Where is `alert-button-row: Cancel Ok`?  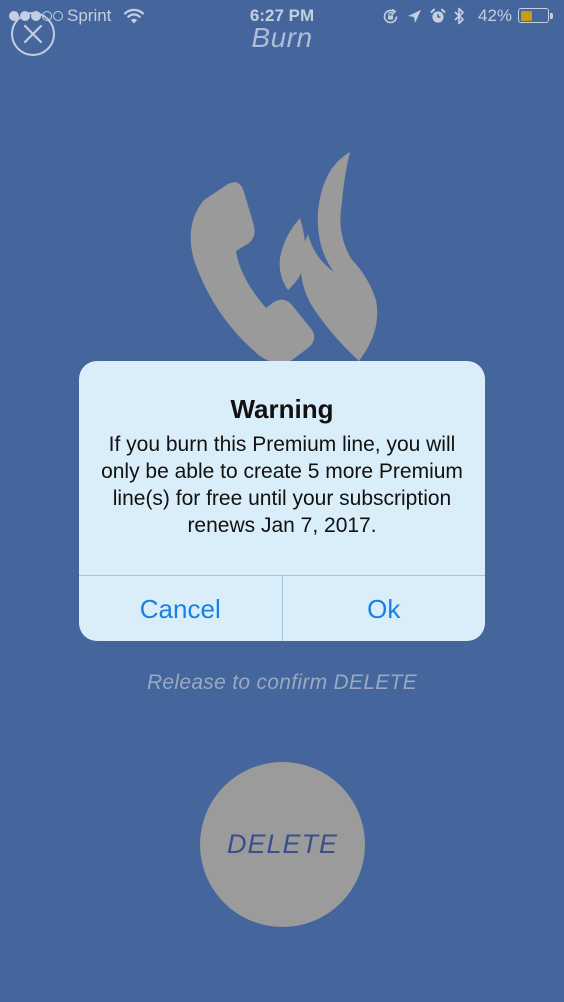
alert-button-row: Cancel Ok is located at coordinates (282, 608).